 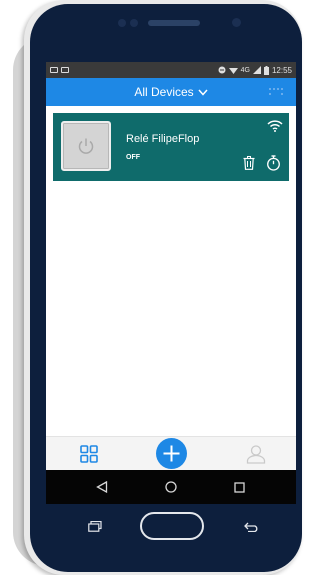 I want to click on bottom-nav, so click(x=171, y=453).